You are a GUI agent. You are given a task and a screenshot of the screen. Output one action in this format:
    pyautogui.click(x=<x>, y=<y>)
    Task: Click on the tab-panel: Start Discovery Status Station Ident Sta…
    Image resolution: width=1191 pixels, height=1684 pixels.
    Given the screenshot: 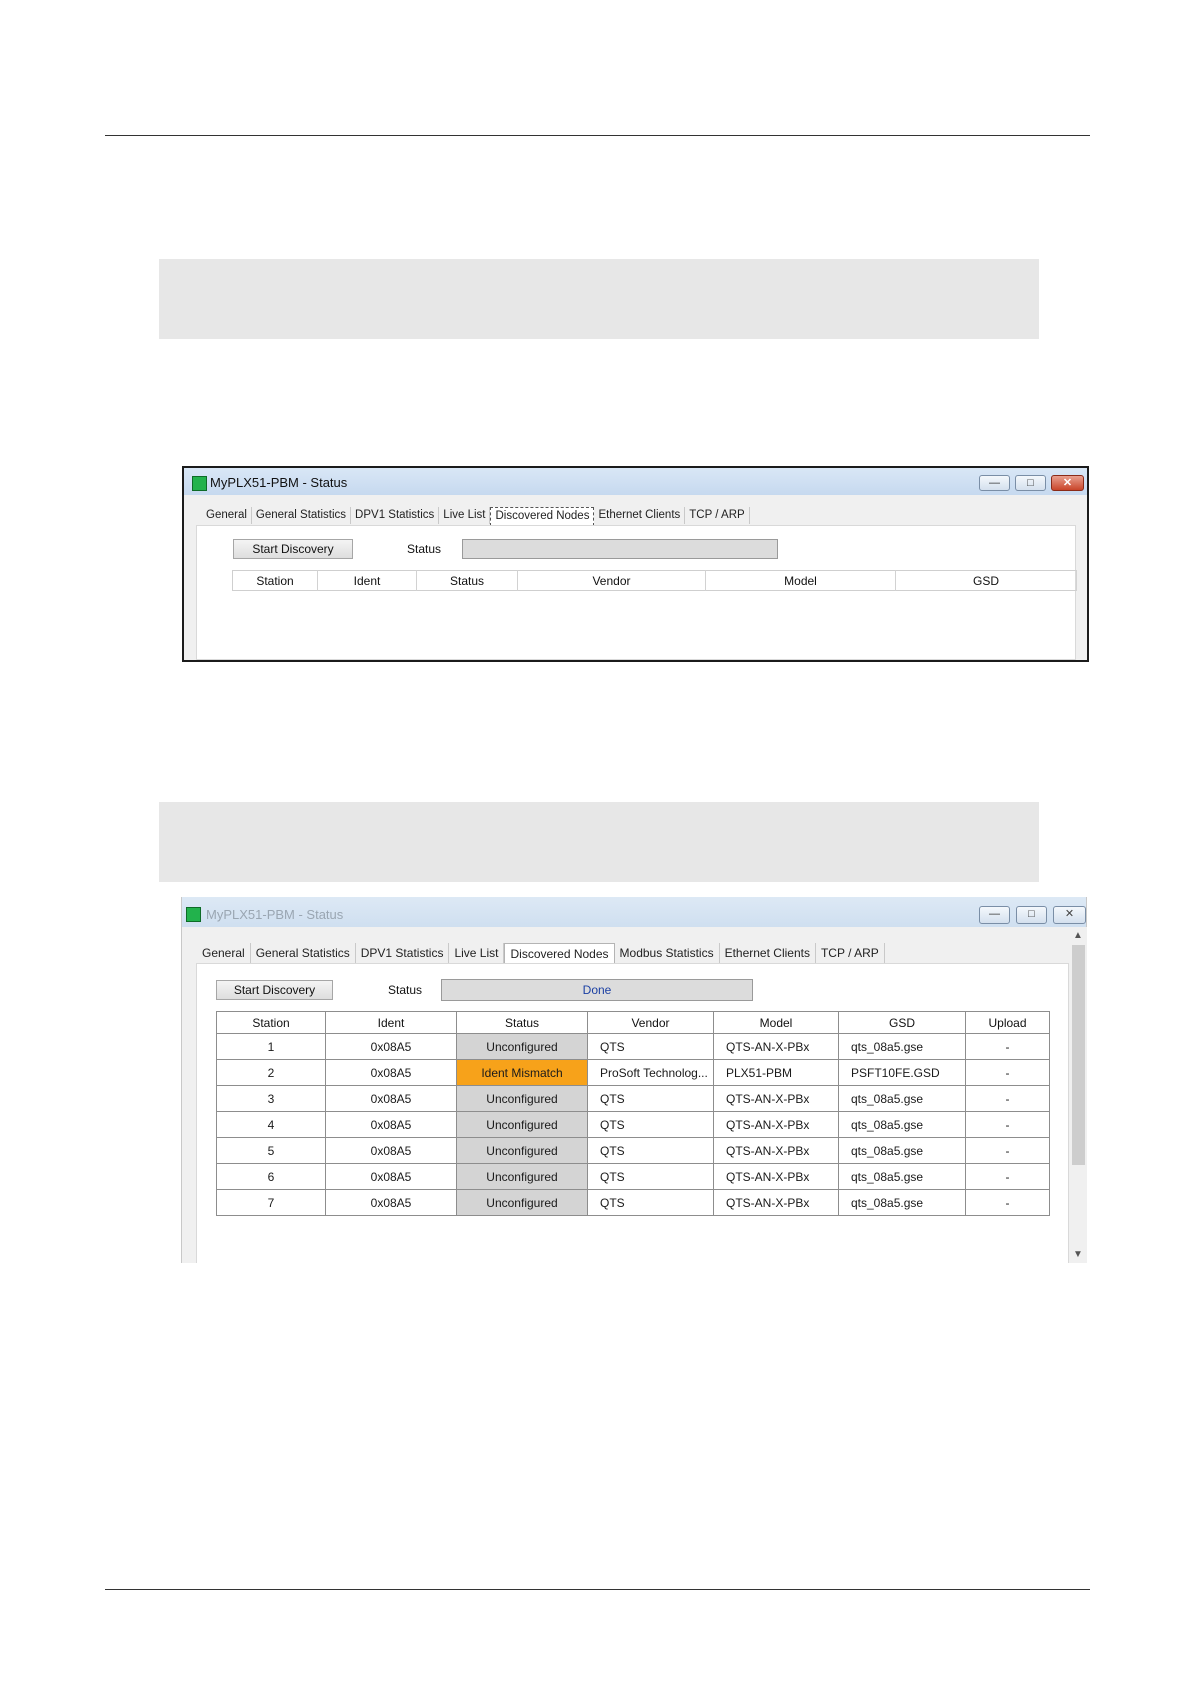 What is the action you would take?
    pyautogui.click(x=636, y=592)
    